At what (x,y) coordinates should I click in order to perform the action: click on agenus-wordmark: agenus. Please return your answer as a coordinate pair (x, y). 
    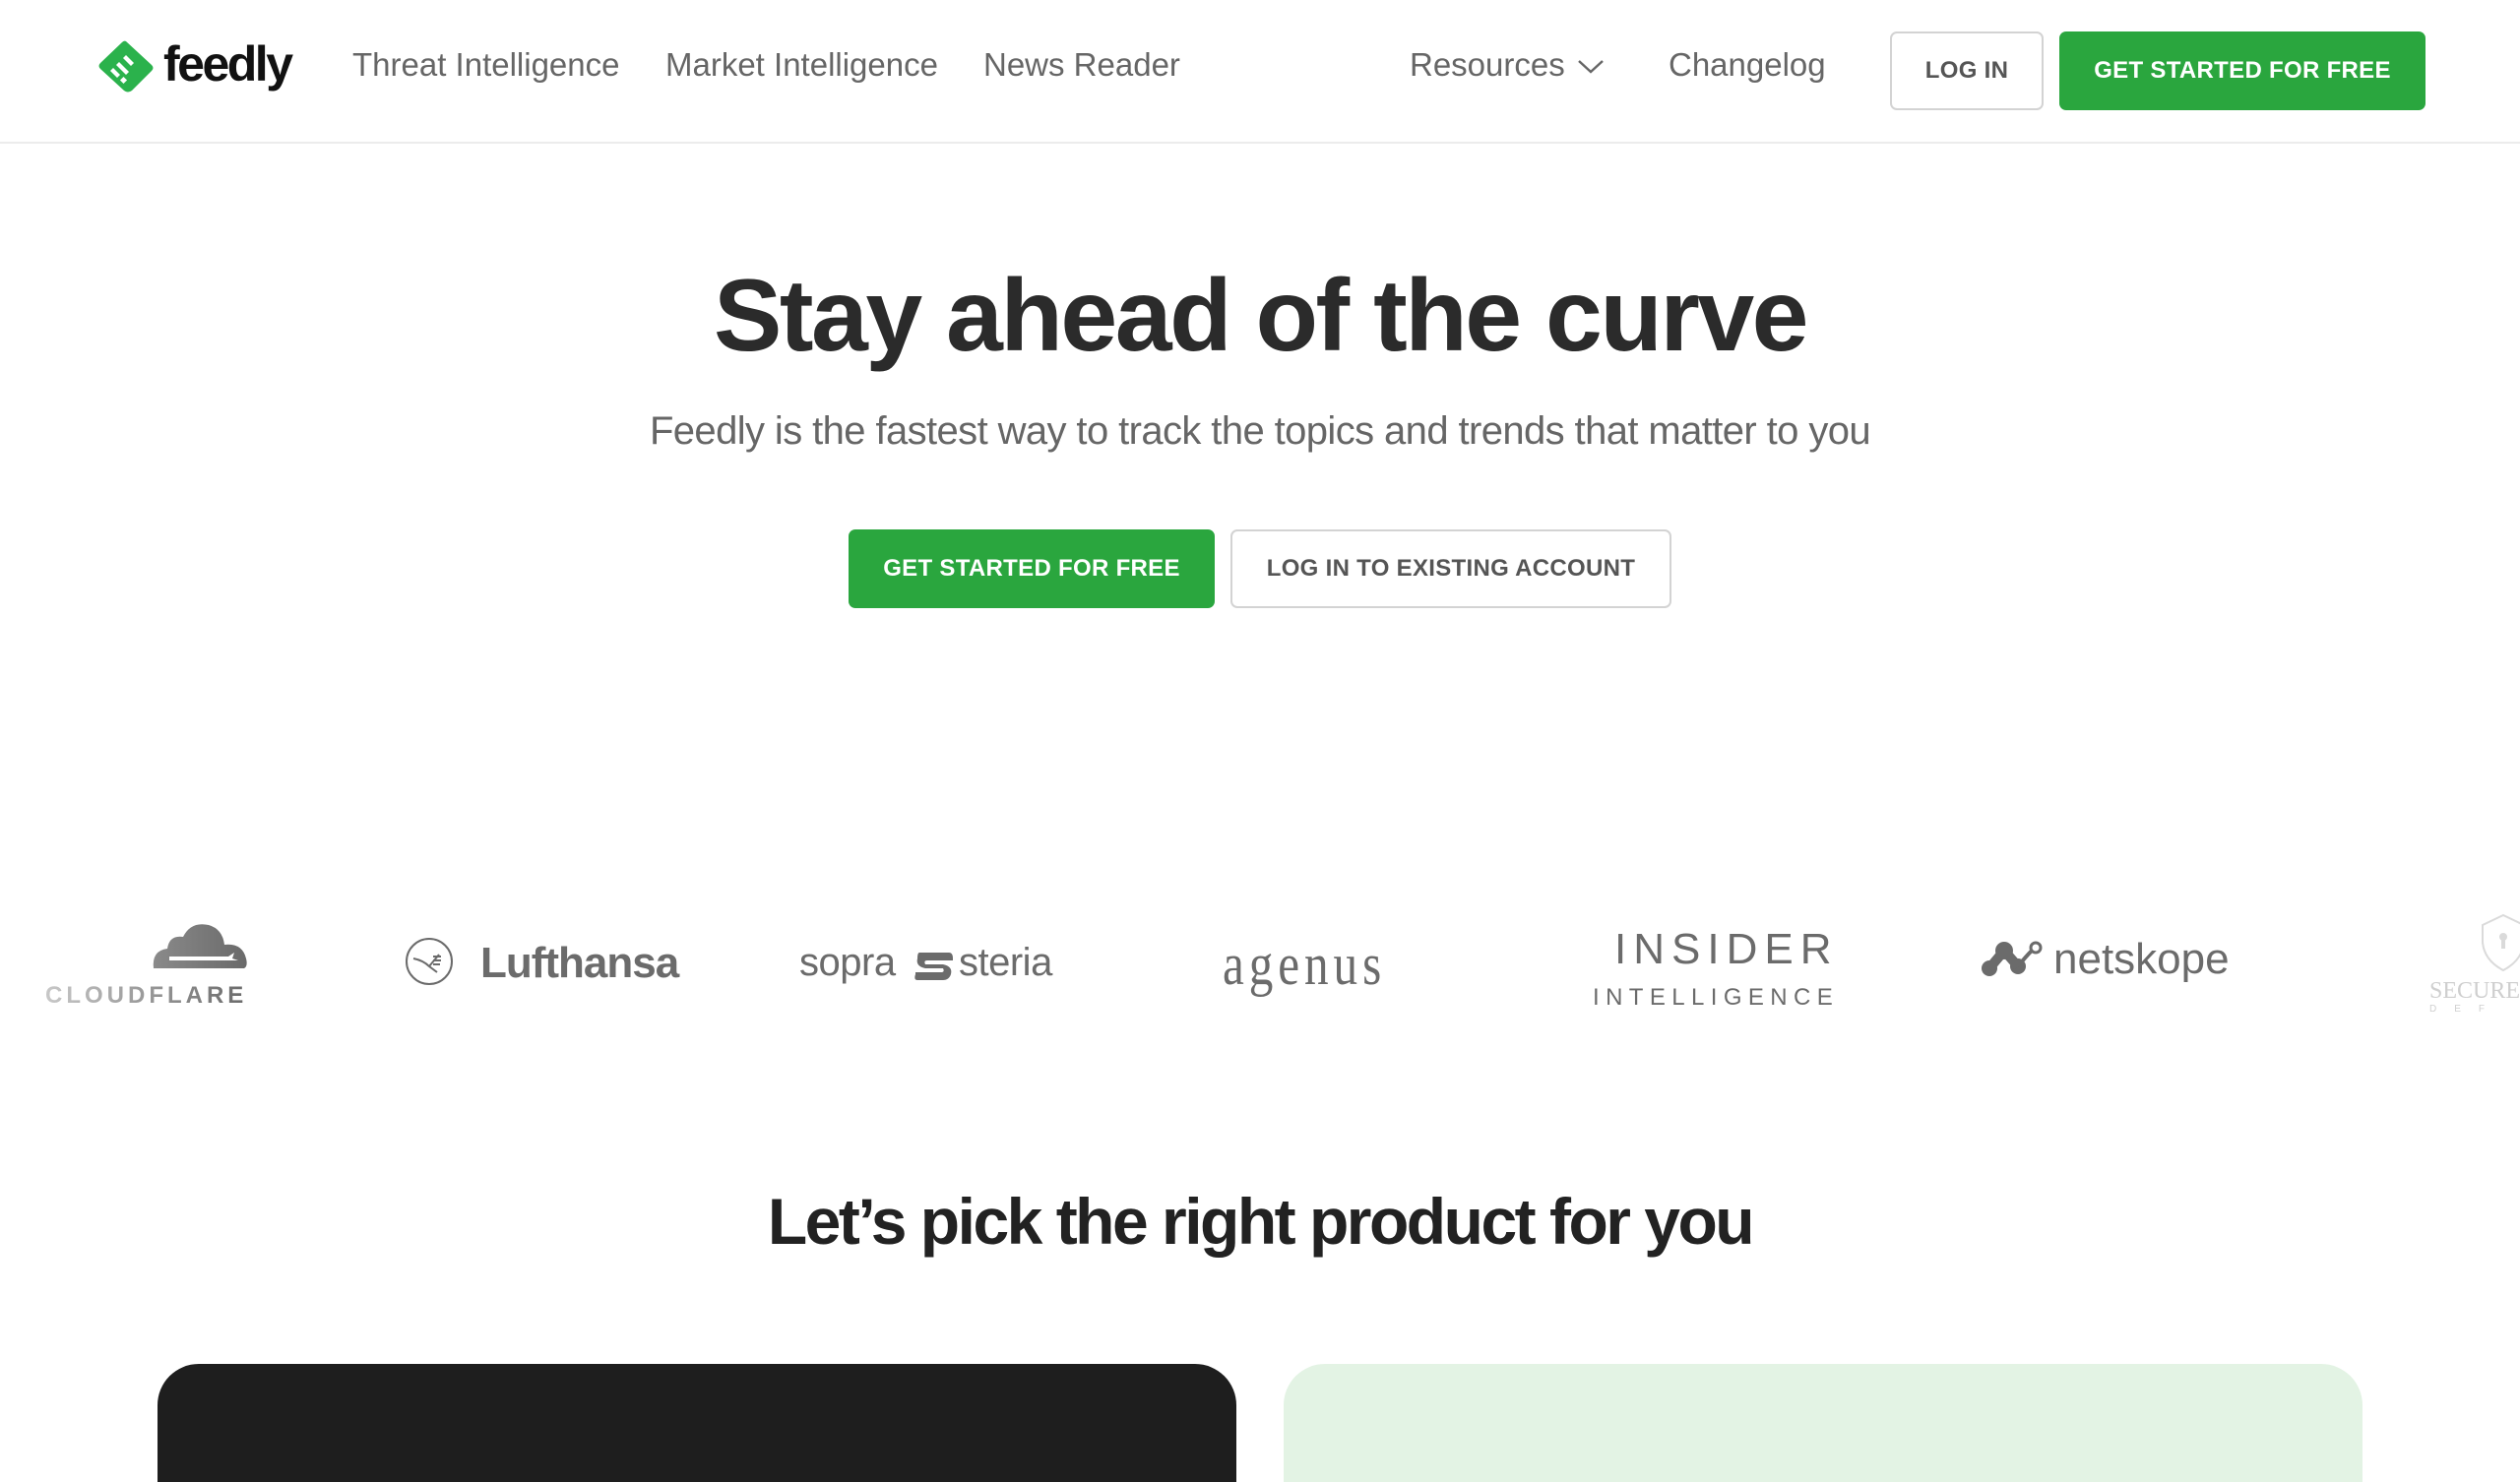
    Looking at the image, I should click on (1305, 964).